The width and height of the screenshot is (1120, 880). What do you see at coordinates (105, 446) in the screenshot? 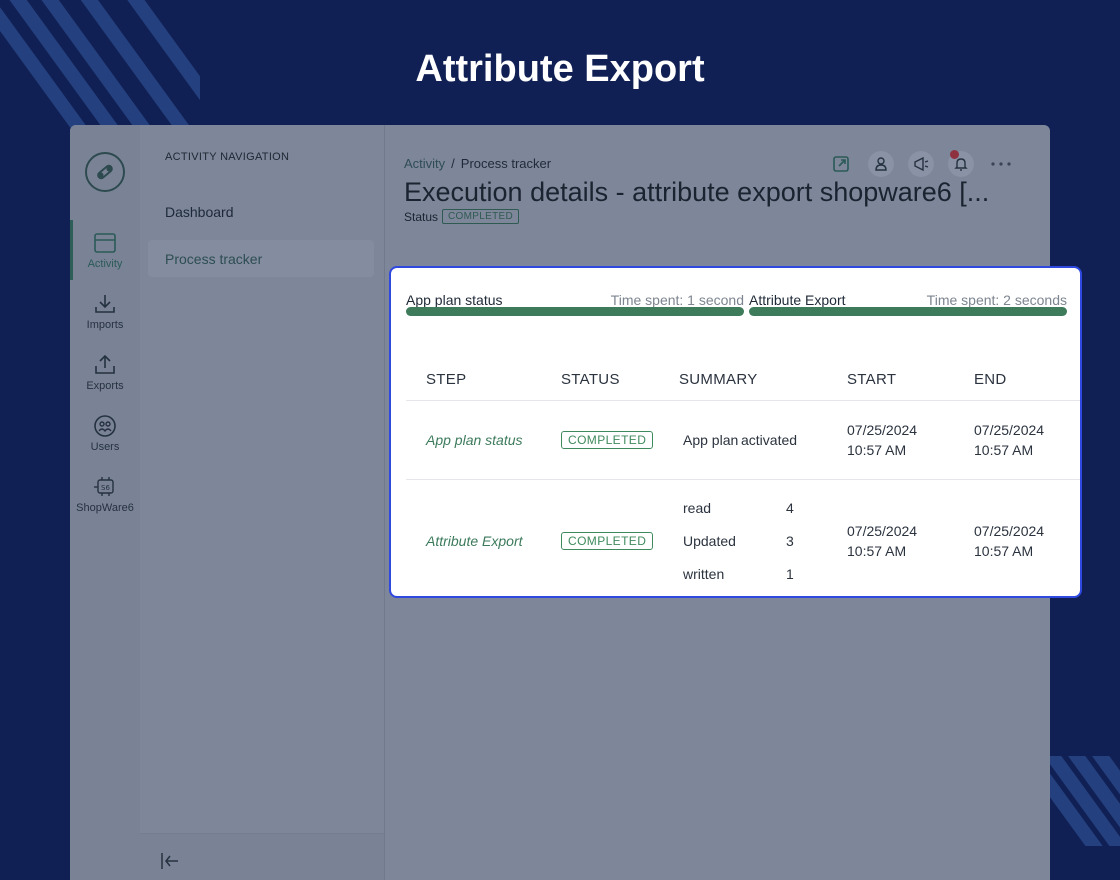
I see `rail-item-label: Users` at bounding box center [105, 446].